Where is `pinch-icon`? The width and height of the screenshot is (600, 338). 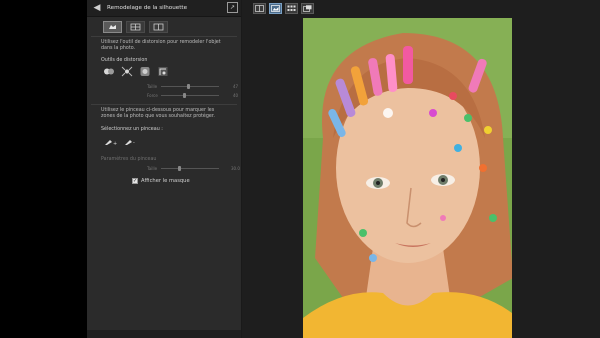
pinch-icon is located at coordinates (126, 71).